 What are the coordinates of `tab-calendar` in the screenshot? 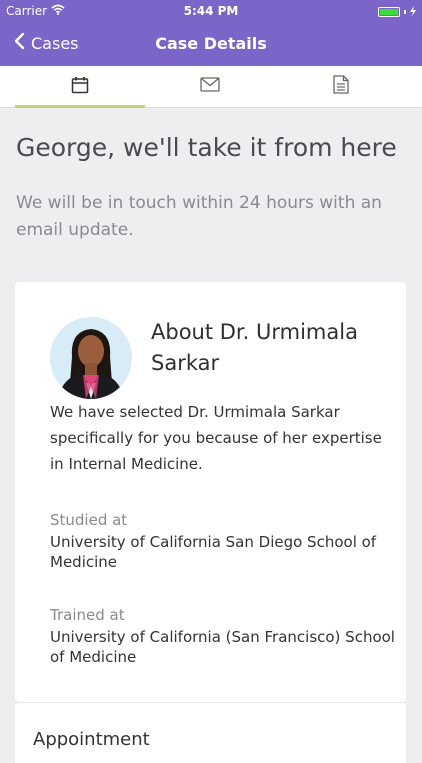 It's located at (80, 86).